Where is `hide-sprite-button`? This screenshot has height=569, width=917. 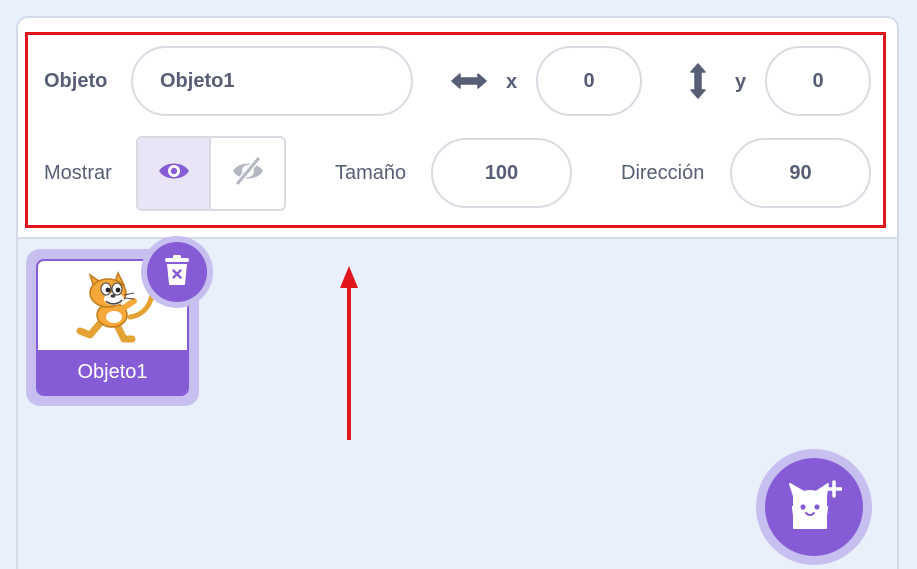
hide-sprite-button is located at coordinates (247, 173).